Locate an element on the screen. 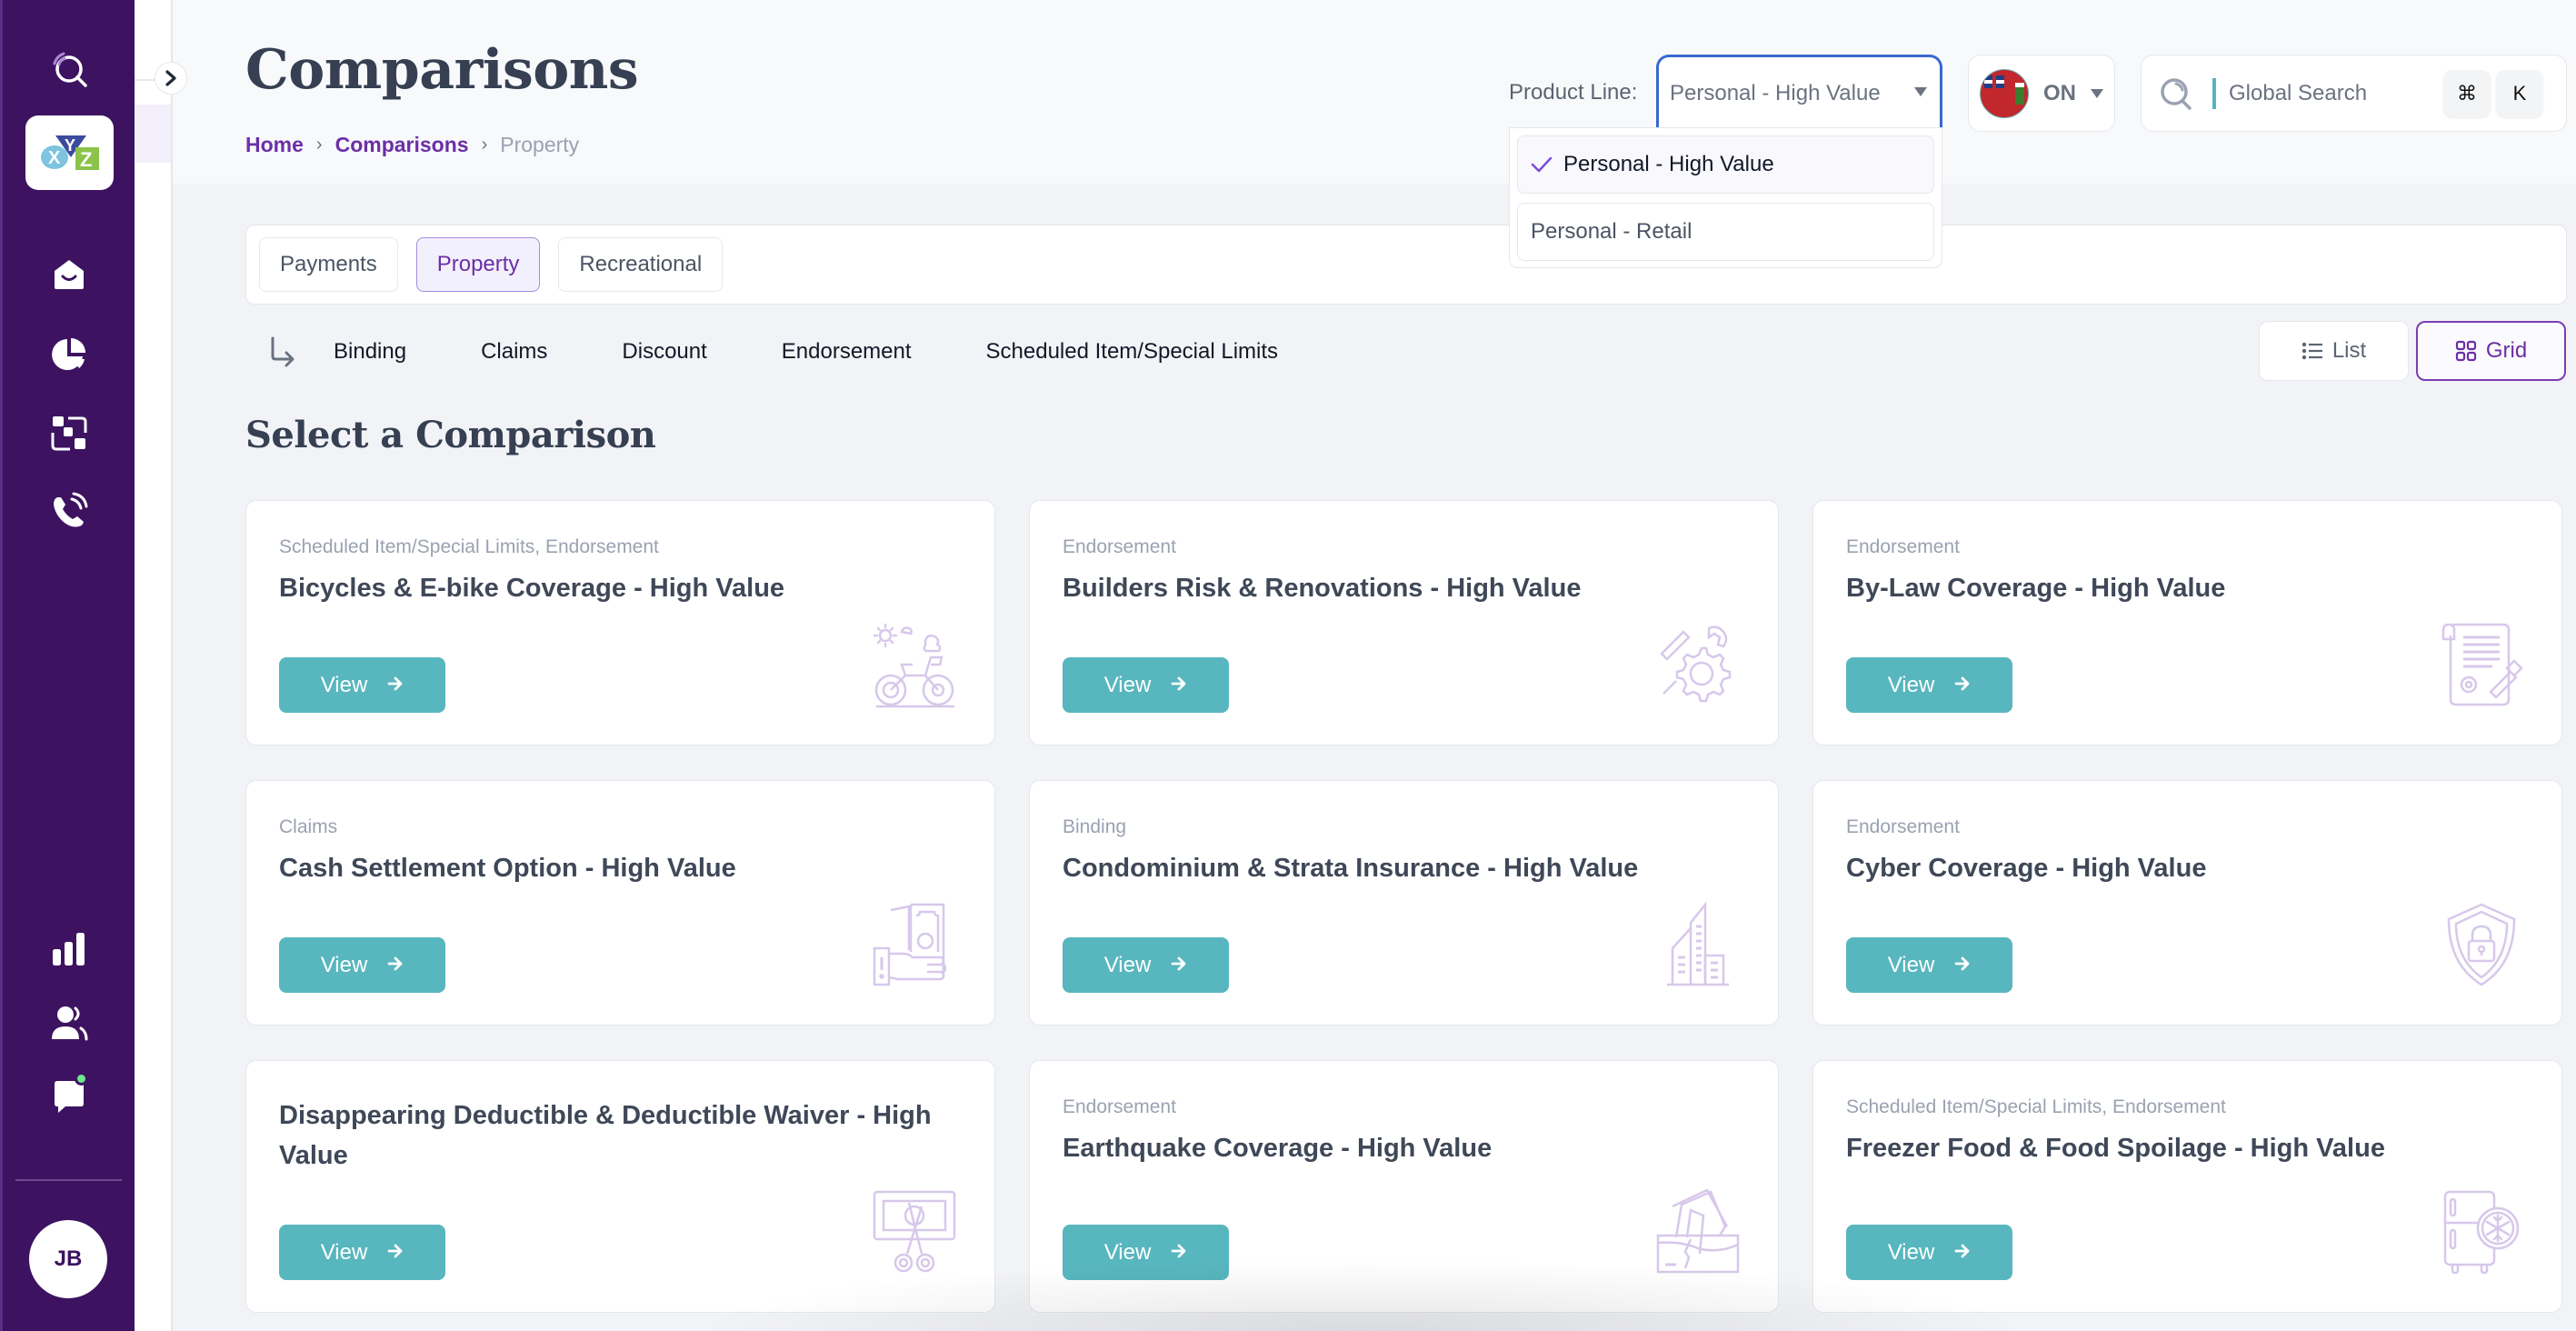  sidebar-item-messages is located at coordinates (69, 1095).